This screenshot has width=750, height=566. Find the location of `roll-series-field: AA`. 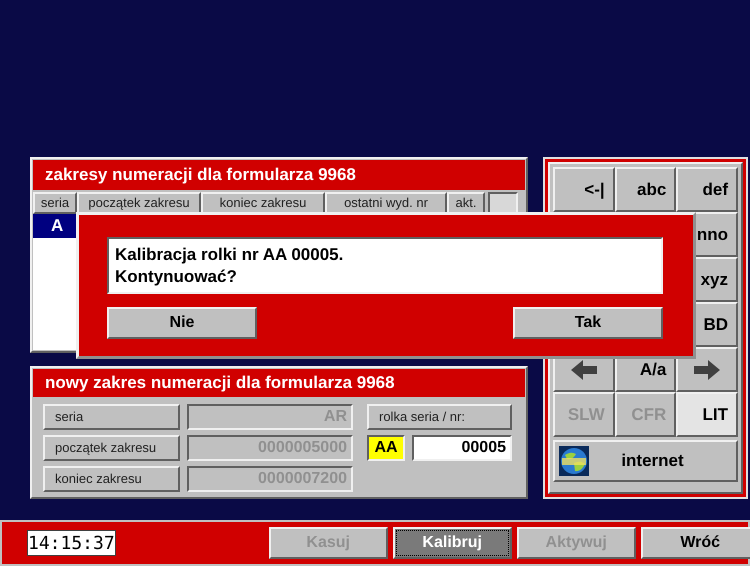

roll-series-field: AA is located at coordinates (386, 448).